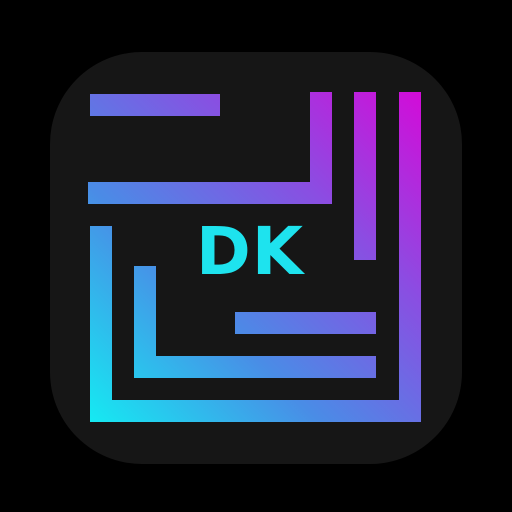  Describe the element at coordinates (305, 323) in the screenshot. I see `maze-middle-bar` at that location.